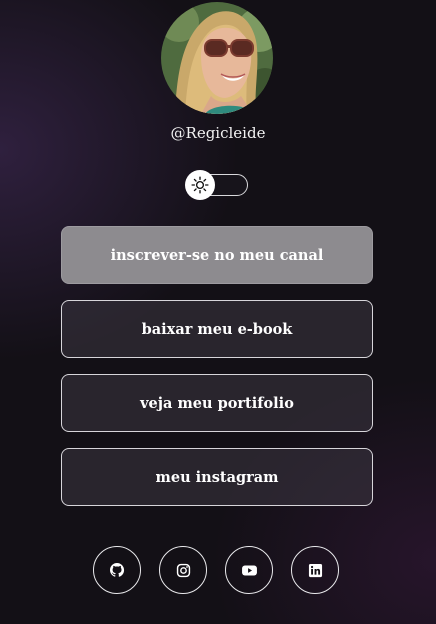  I want to click on sun-icon, so click(200, 185).